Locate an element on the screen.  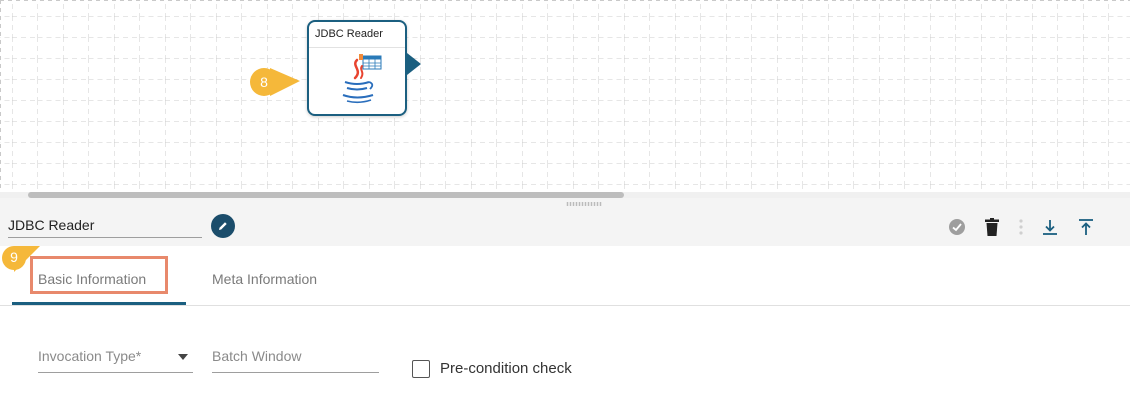
invocation-type-underline is located at coordinates (115, 372).